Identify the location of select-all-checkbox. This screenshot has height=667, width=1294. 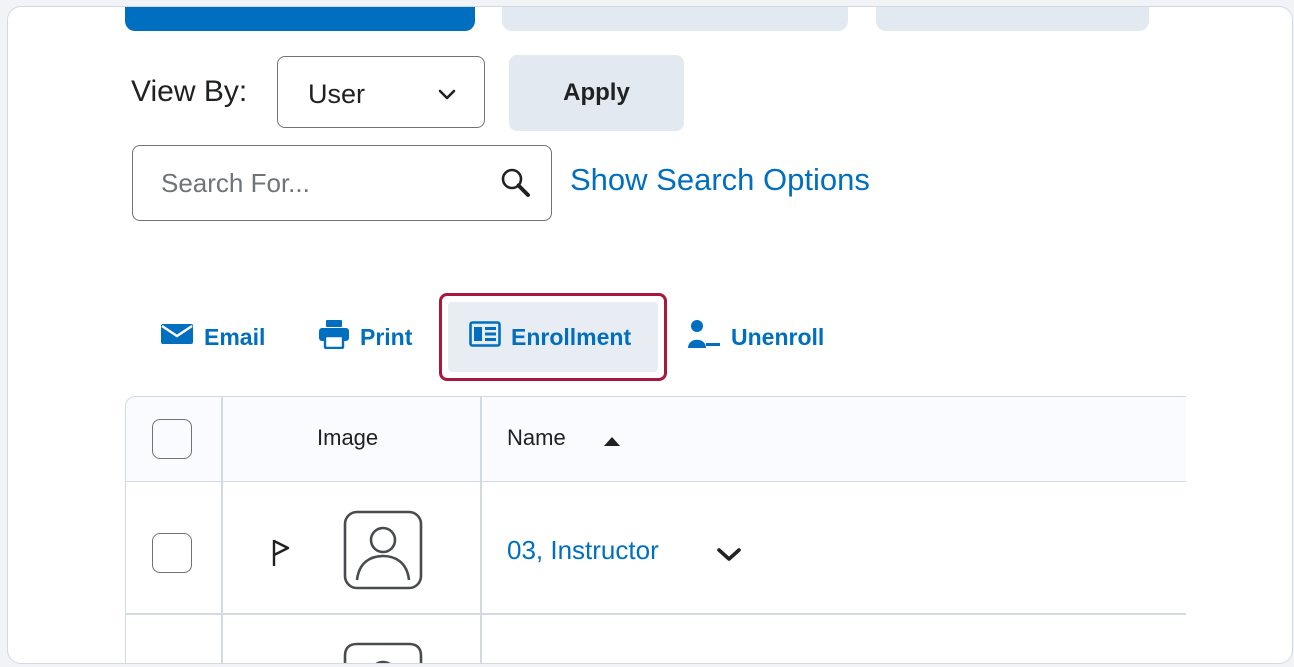
(172, 439).